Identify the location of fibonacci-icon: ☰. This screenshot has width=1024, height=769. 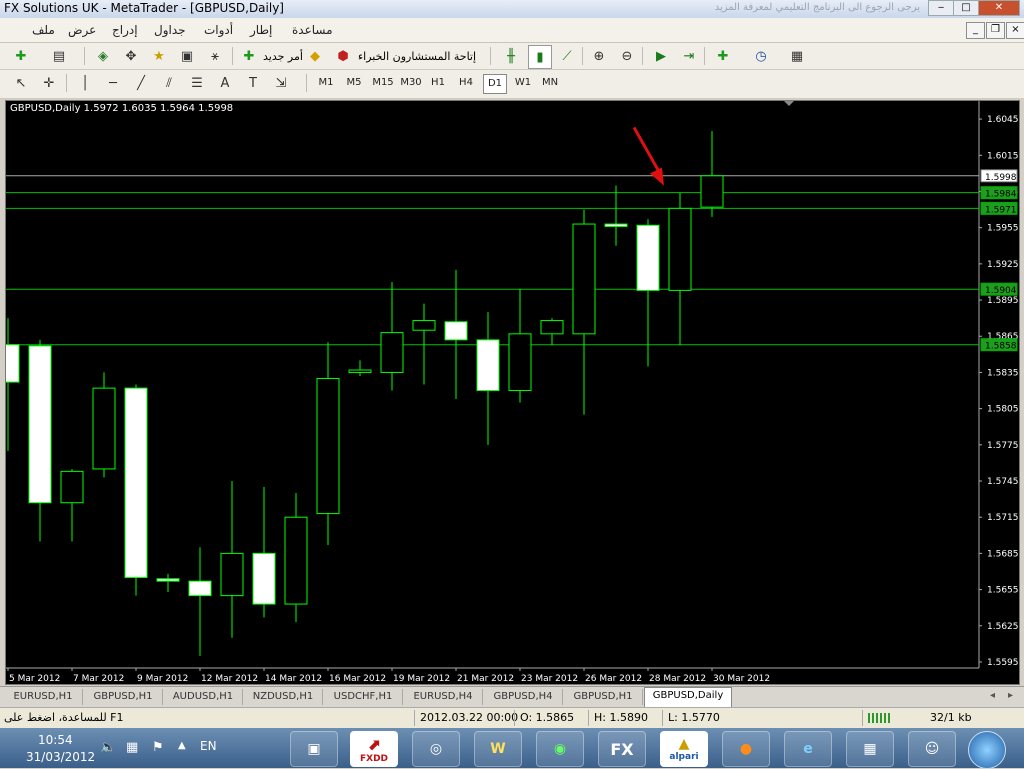
(197, 83).